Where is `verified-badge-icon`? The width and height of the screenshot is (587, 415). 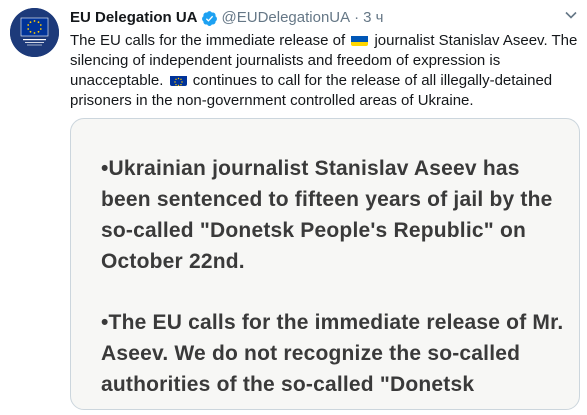
verified-badge-icon is located at coordinates (209, 18).